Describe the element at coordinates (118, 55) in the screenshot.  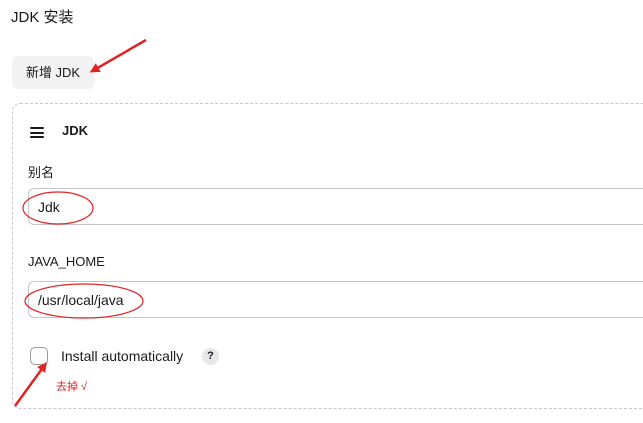
I see `annotation-arrow` at that location.